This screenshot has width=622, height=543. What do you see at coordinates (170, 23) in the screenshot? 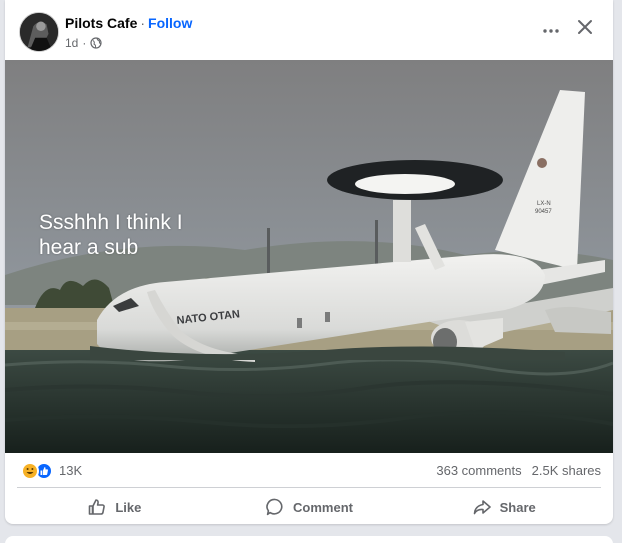
I see `follow-button: Follow` at bounding box center [170, 23].